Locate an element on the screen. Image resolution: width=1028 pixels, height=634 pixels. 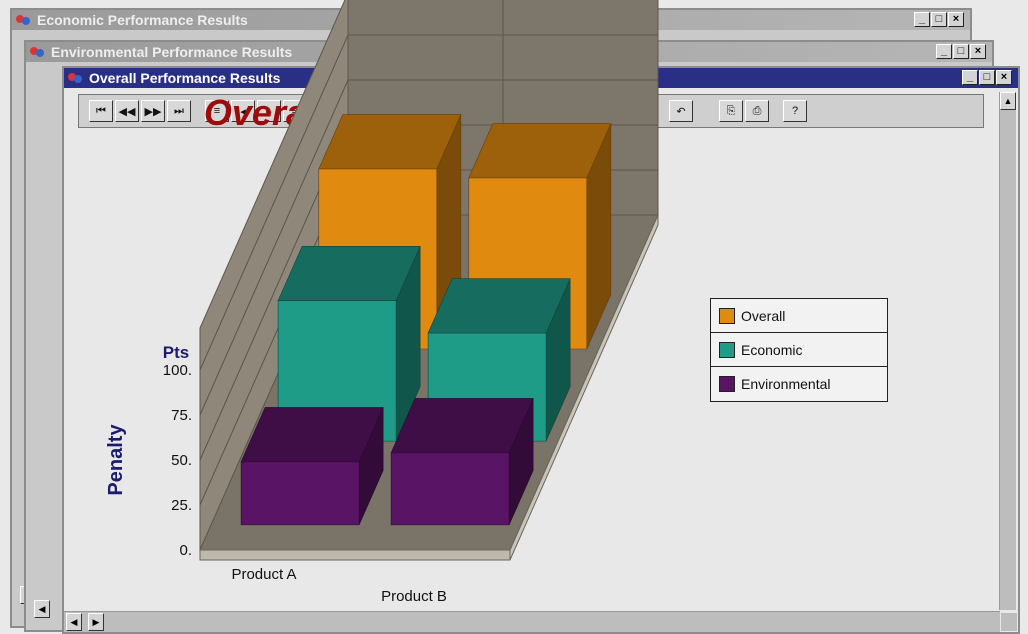
overall-window-title: Overall Performance Results is located at coordinates (185, 78).